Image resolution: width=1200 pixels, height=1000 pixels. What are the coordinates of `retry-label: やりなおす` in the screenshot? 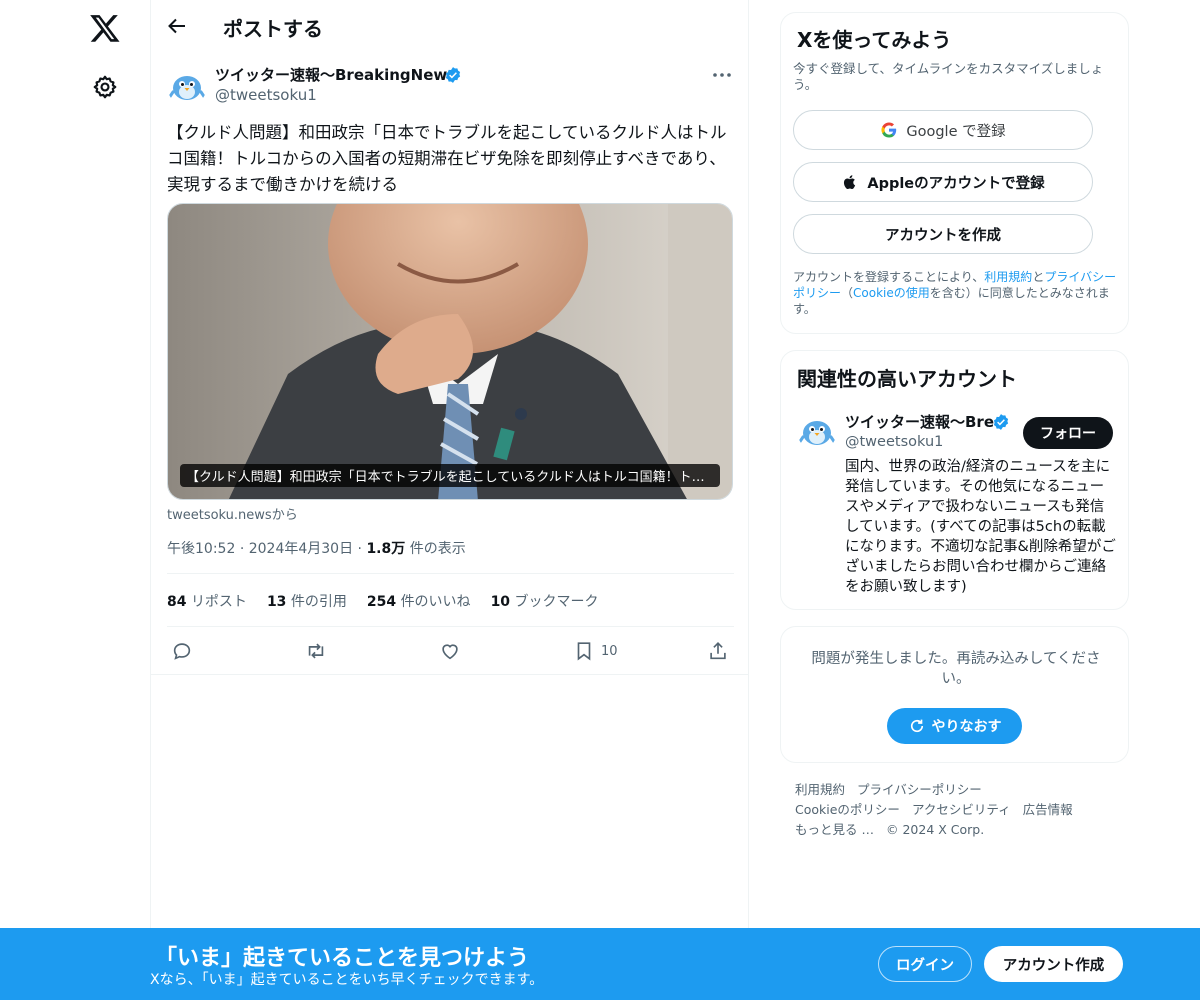 It's located at (966, 727).